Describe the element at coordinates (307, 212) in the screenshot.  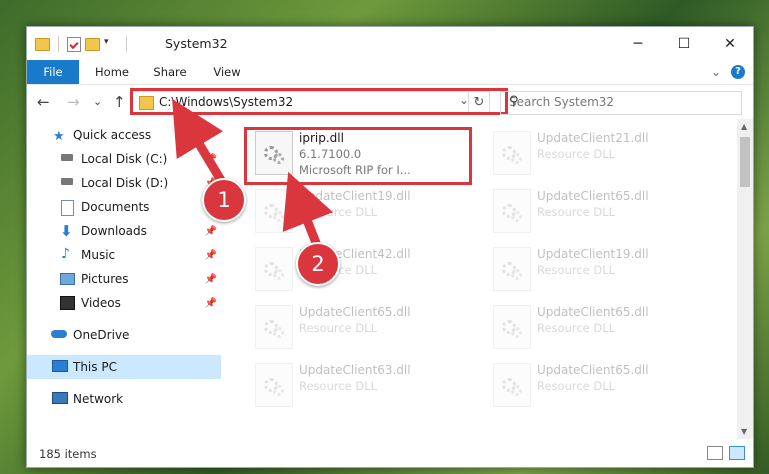
I see `arrow-to-file` at that location.